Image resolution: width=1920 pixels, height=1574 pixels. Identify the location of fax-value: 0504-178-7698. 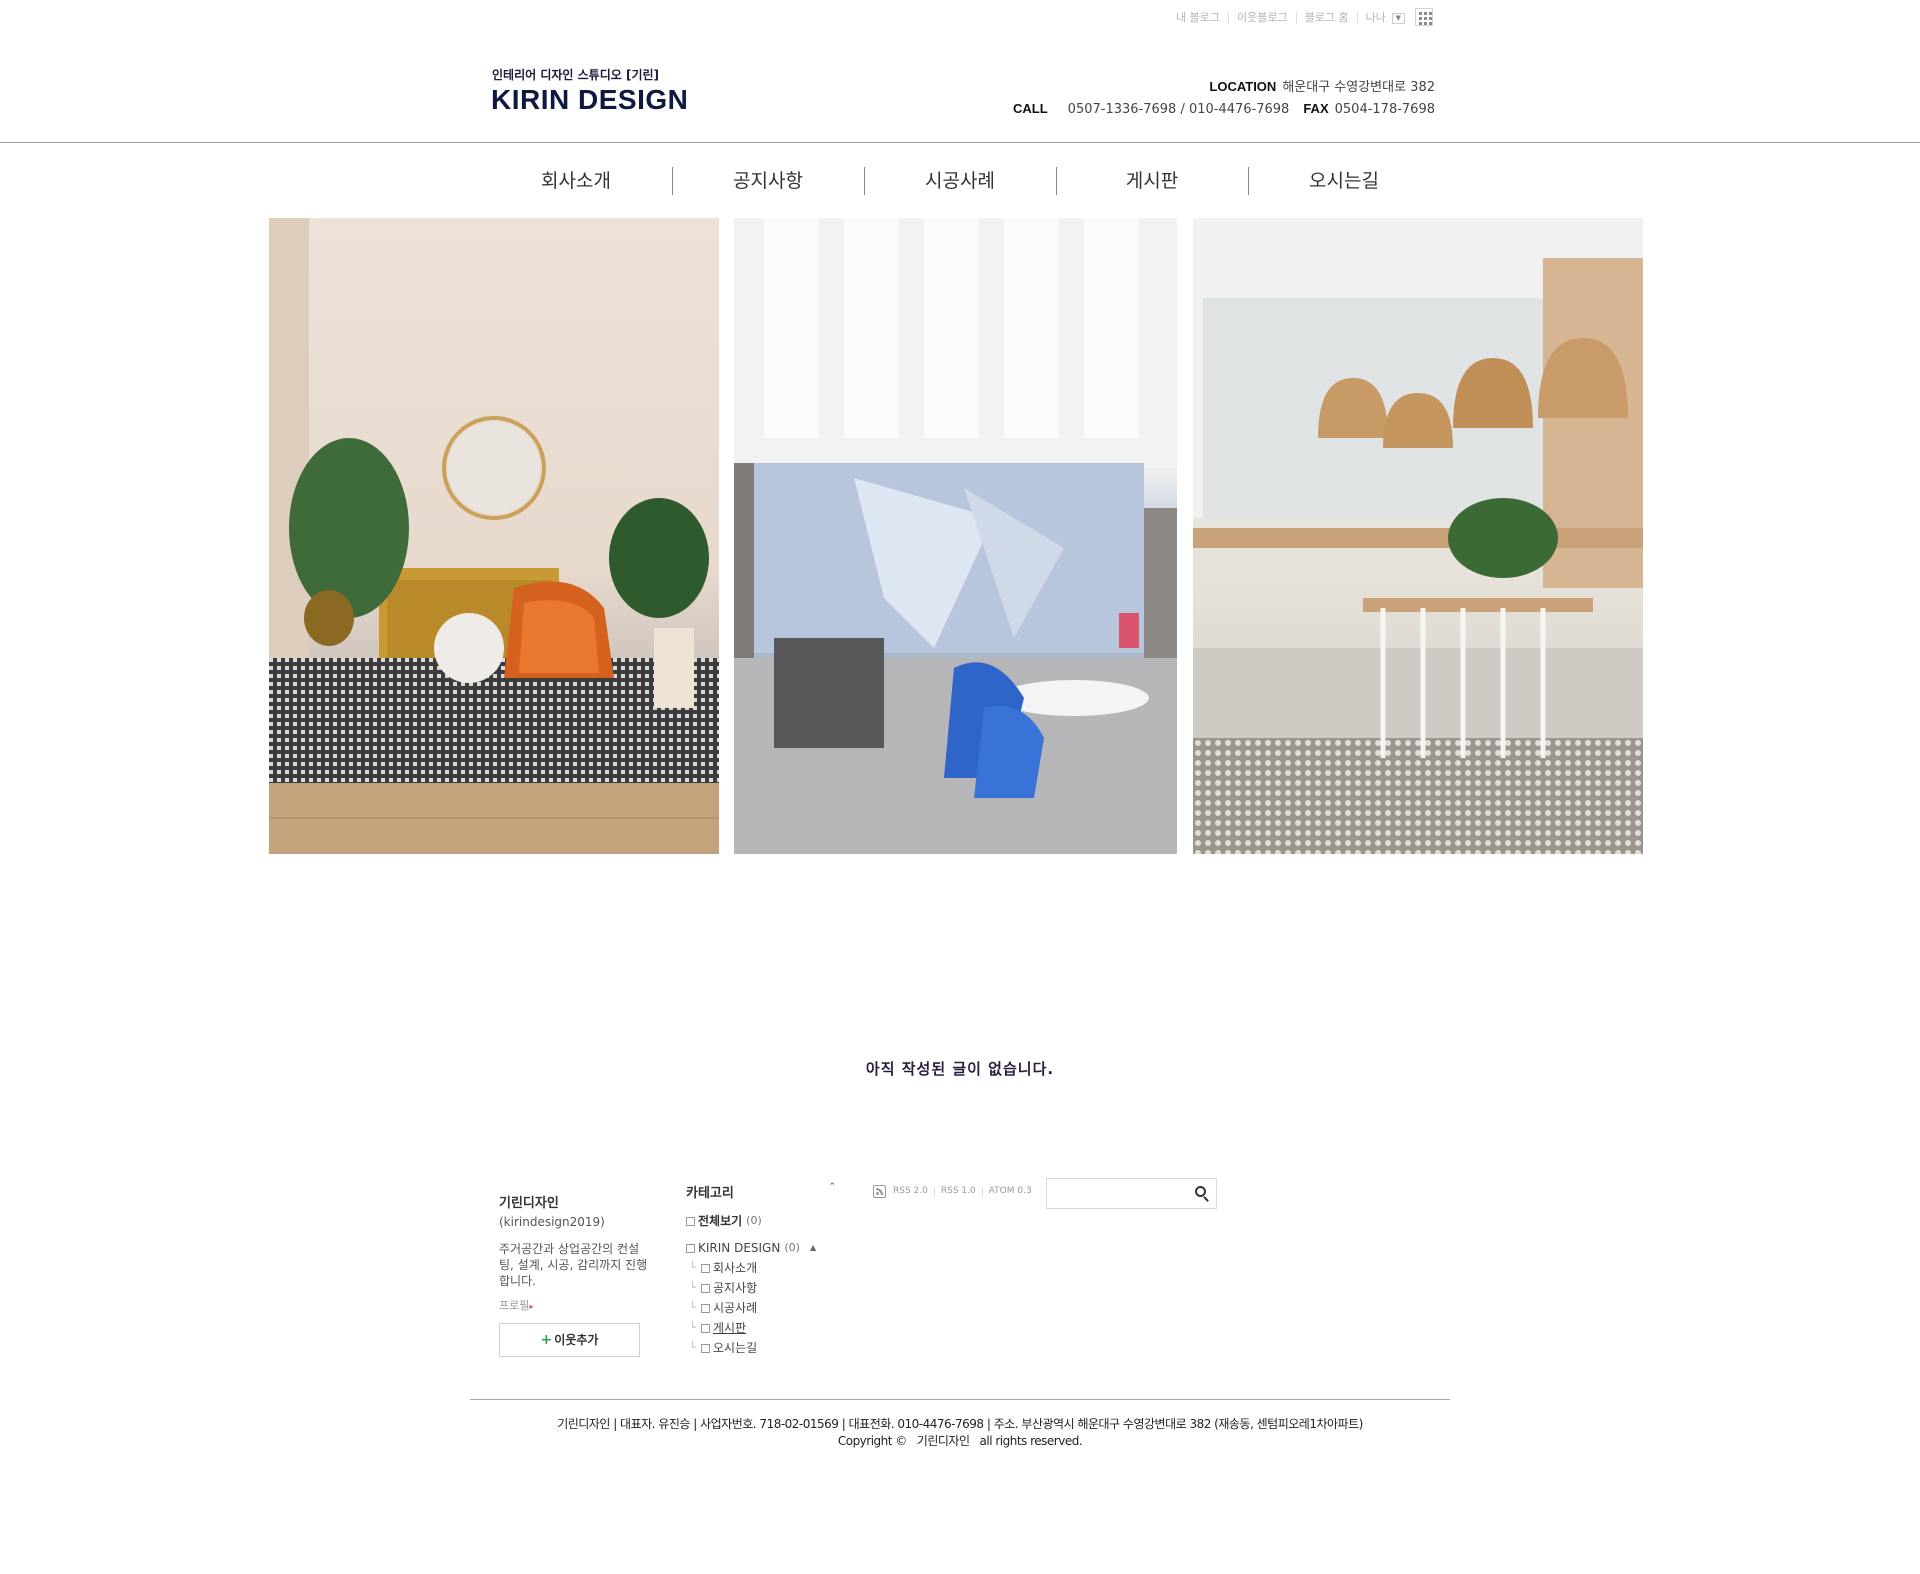
(1384, 109).